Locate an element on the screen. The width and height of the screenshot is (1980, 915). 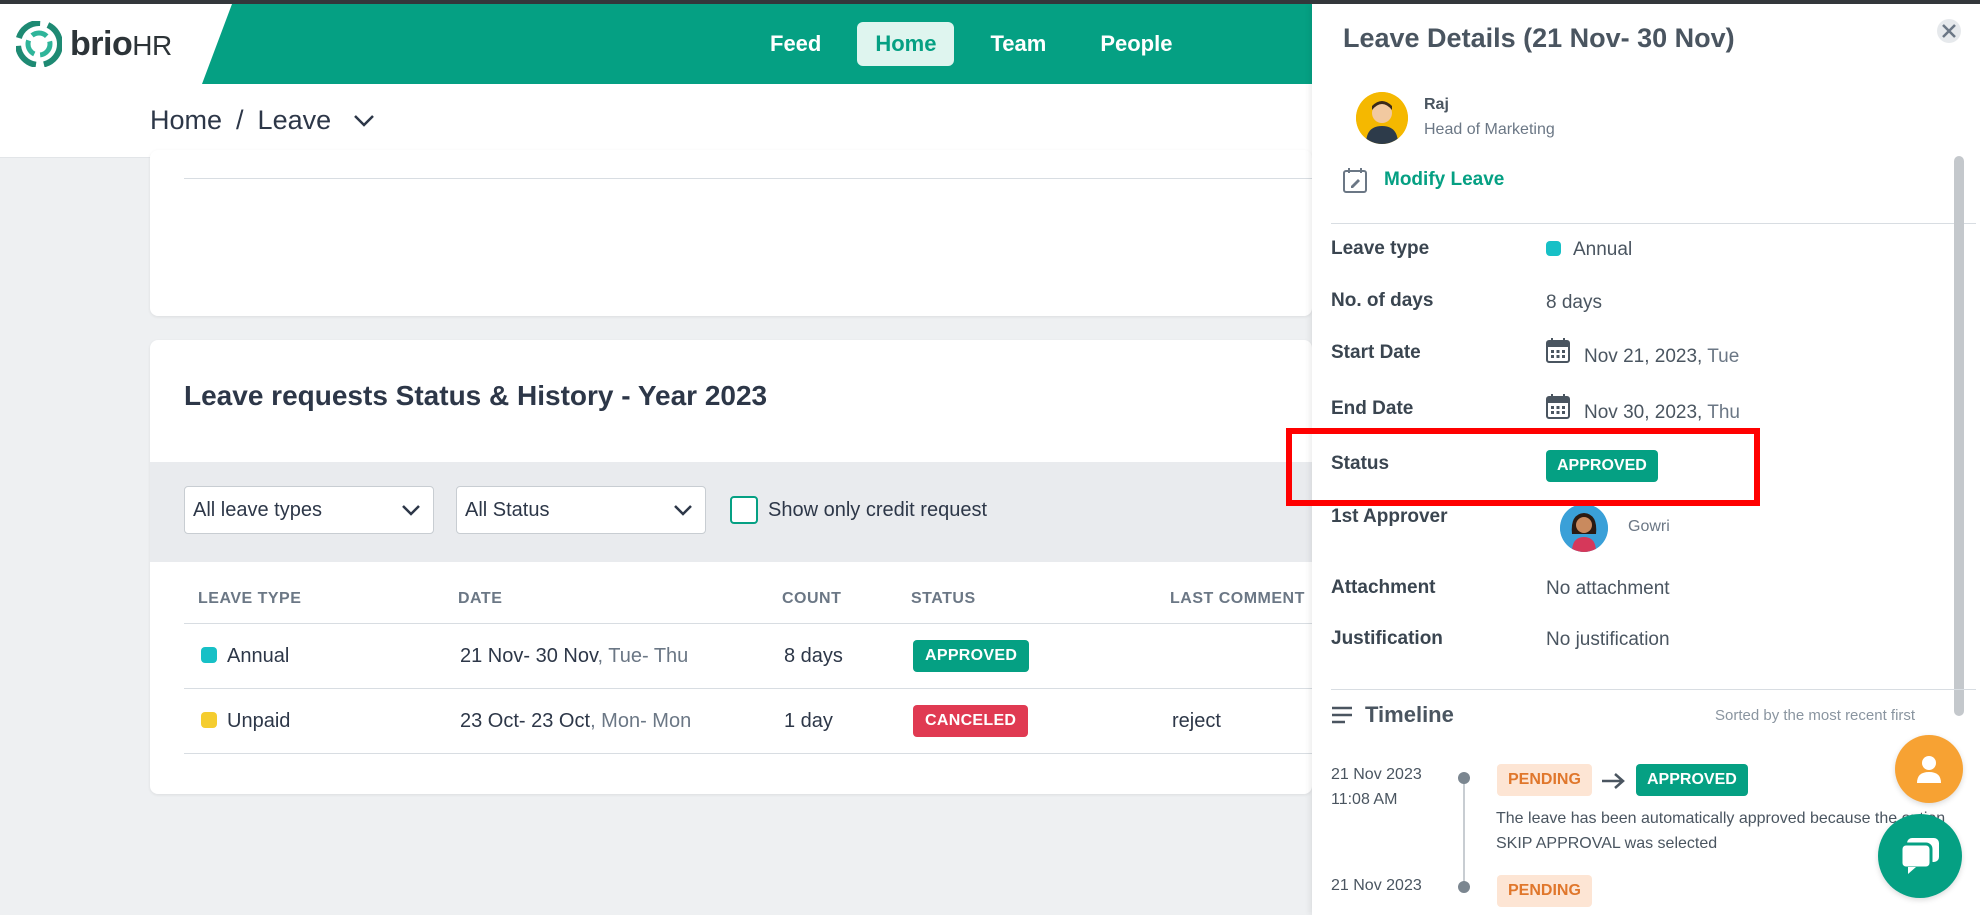
profile-fab-button is located at coordinates (1929, 769).